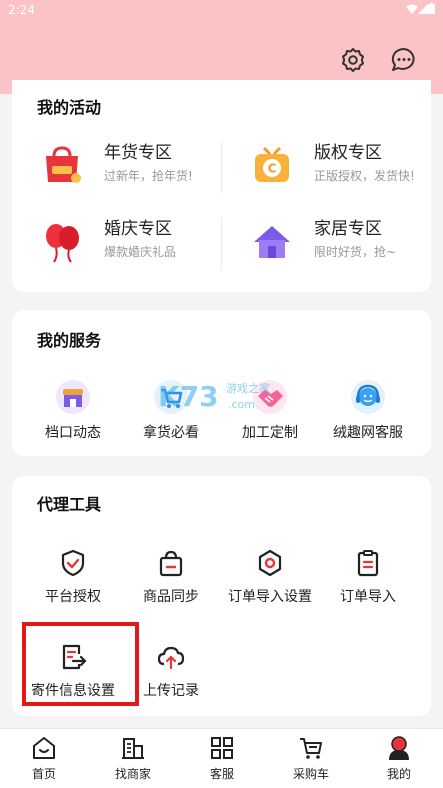  What do you see at coordinates (368, 397) in the screenshot?
I see `customer-service-icon` at bounding box center [368, 397].